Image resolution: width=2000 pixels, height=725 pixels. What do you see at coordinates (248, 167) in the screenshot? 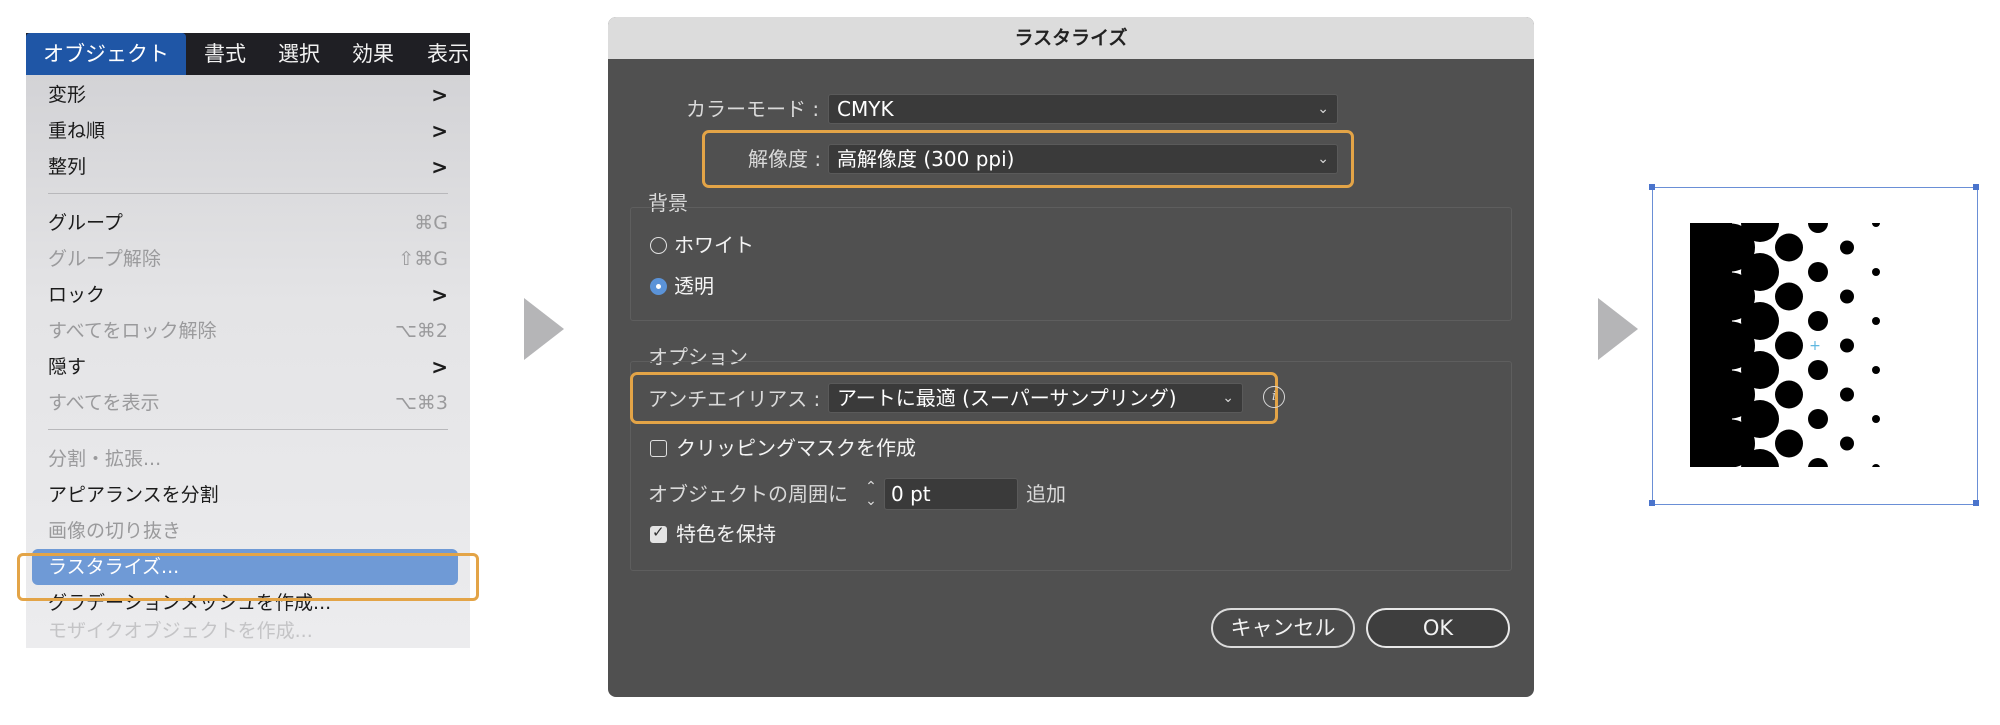
I see `menu-item-align: 整列 >` at bounding box center [248, 167].